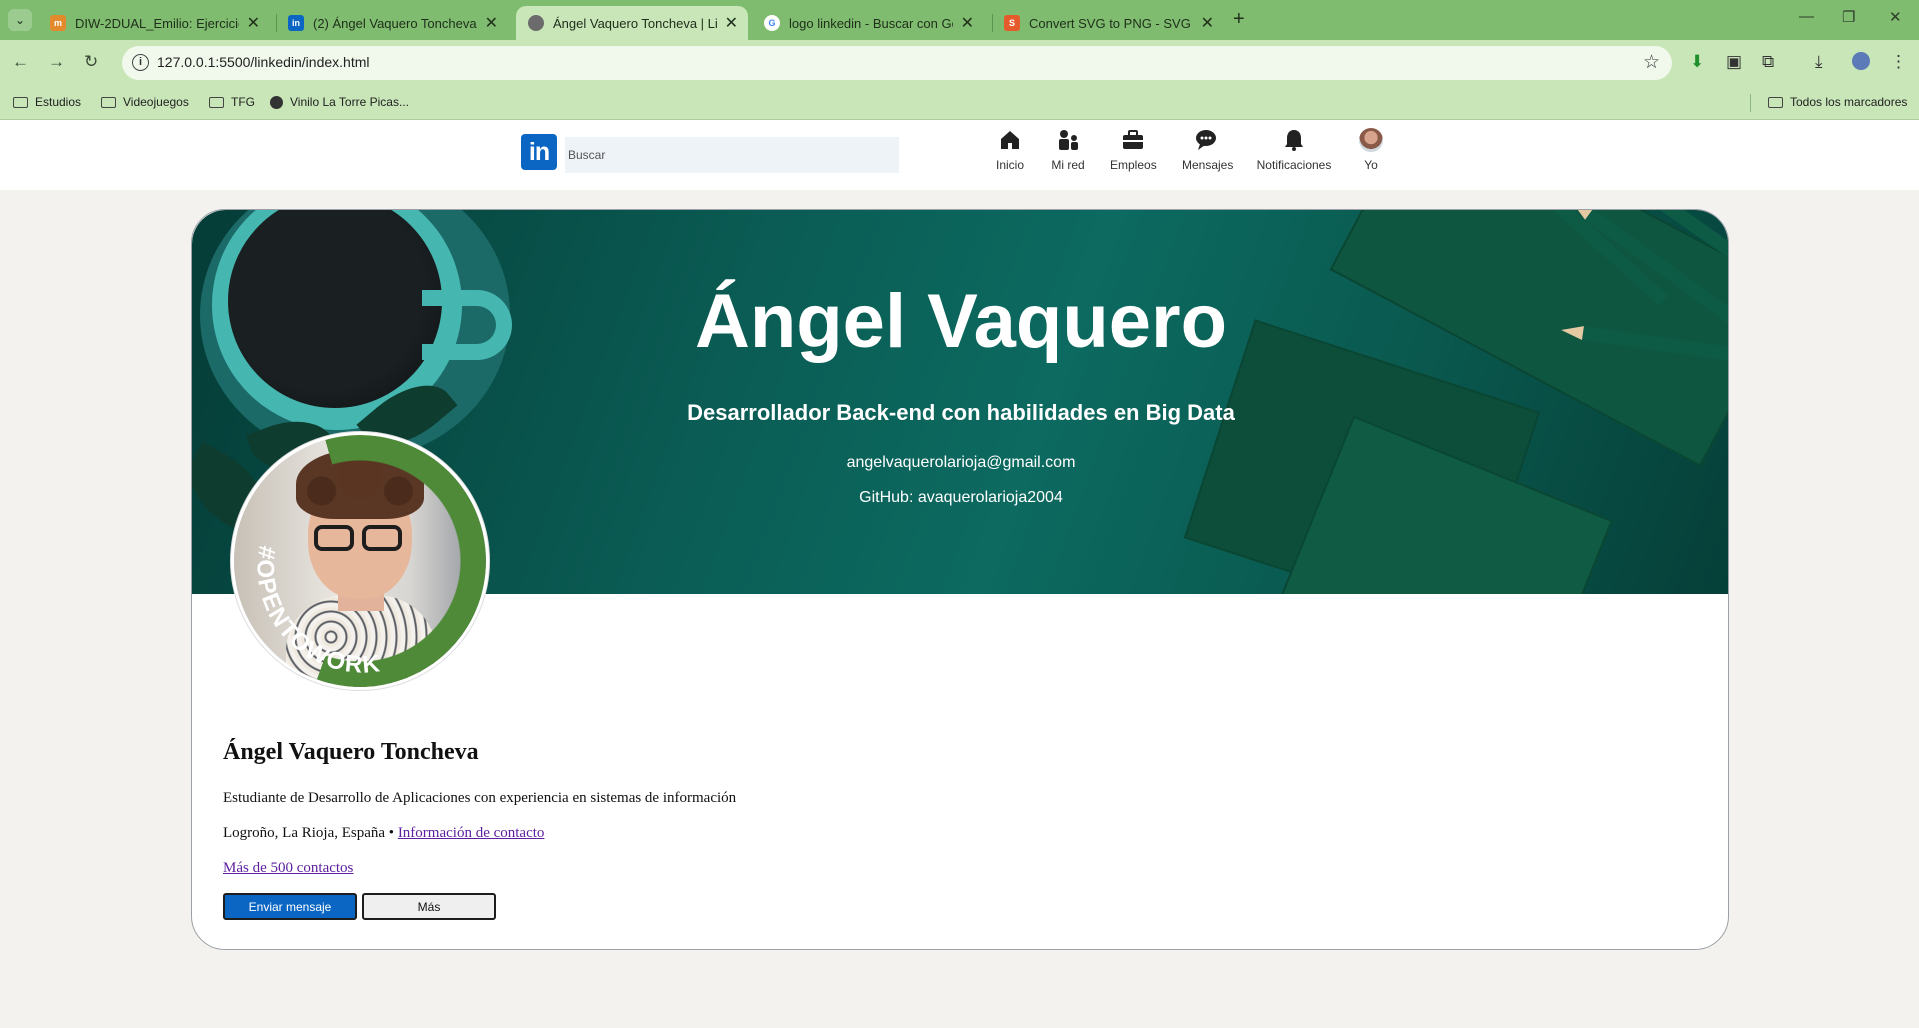 This screenshot has width=1919, height=1028. Describe the element at coordinates (772, 23) in the screenshot. I see `google-icon: G` at that location.